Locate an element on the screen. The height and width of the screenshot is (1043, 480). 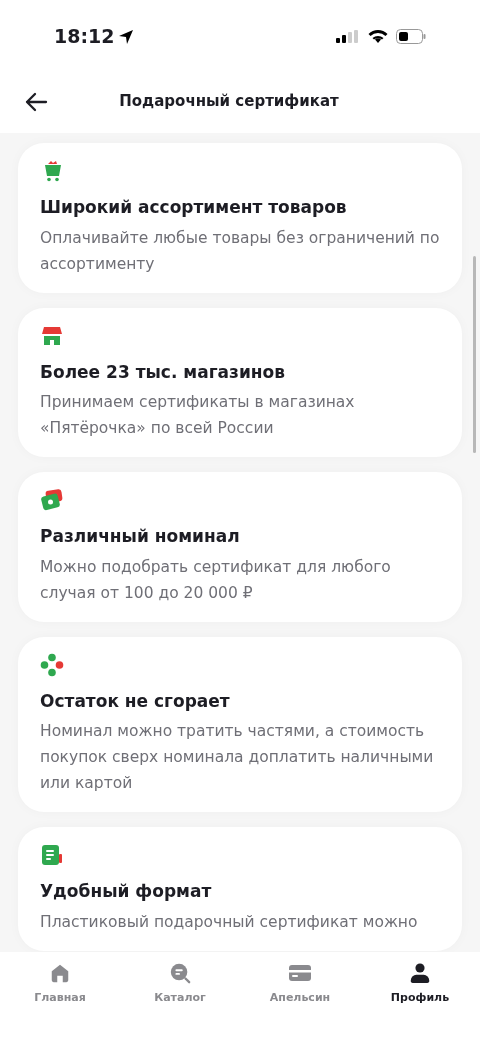
page-title: Подарочный сертификат is located at coordinates (229, 102).